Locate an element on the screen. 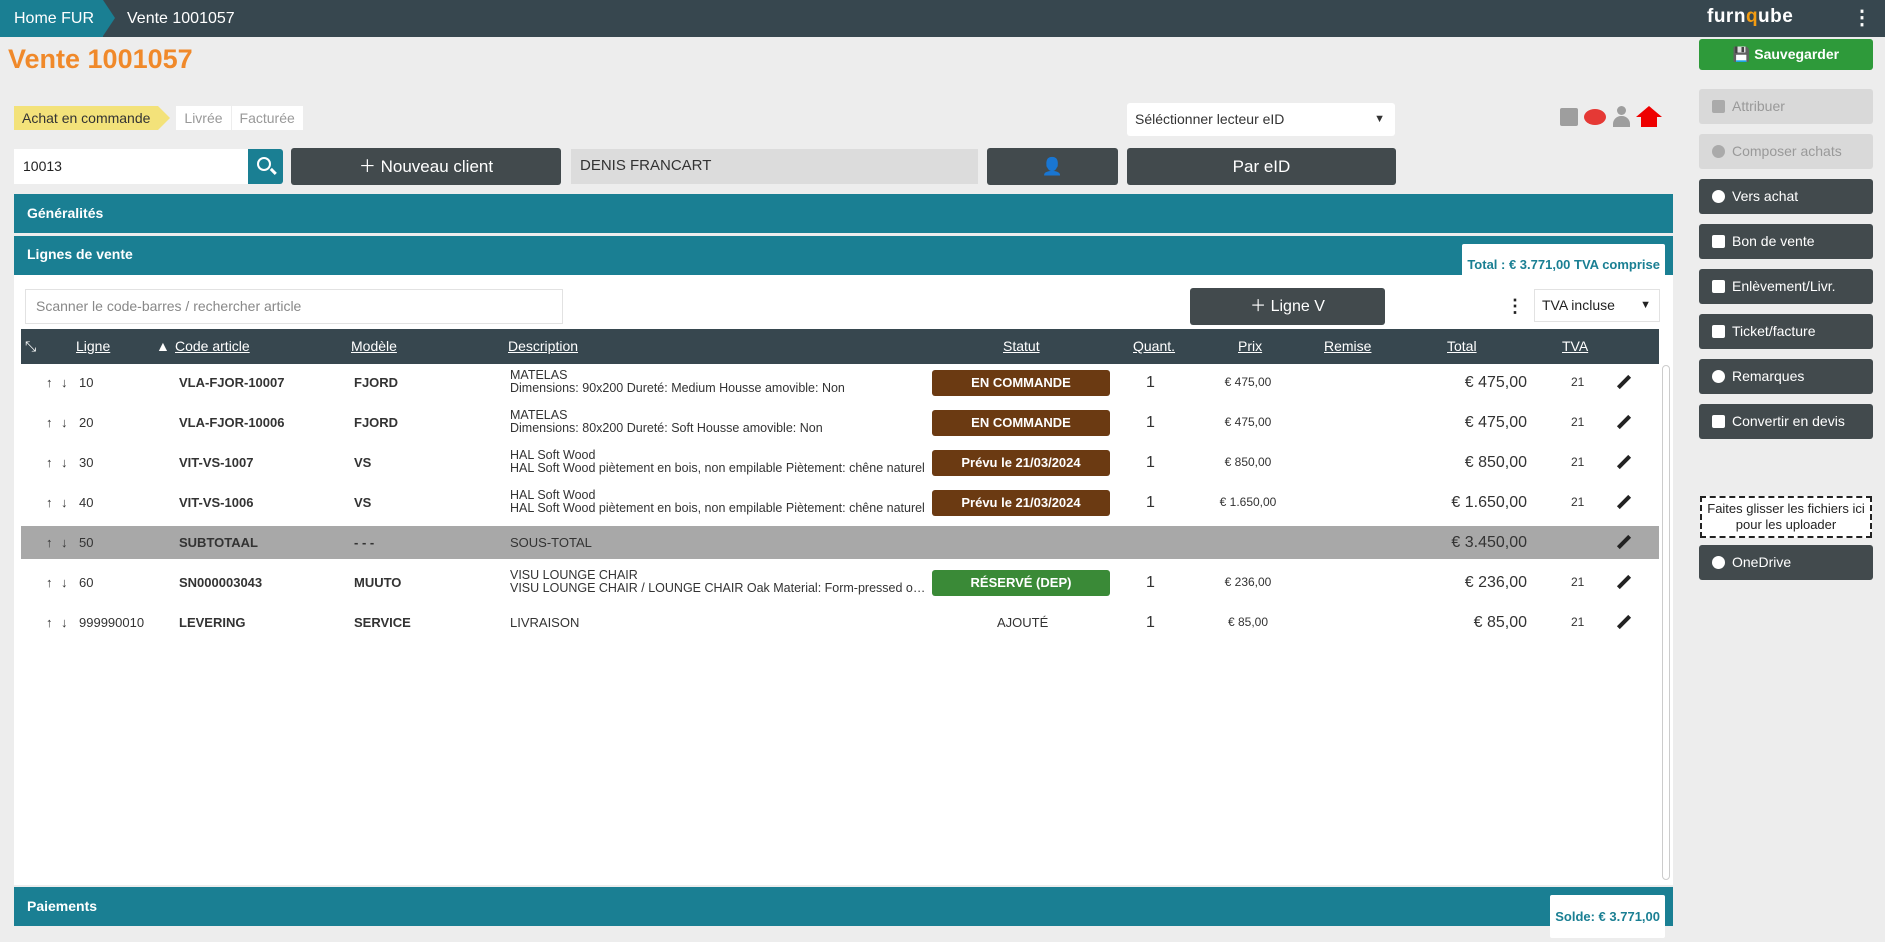 The image size is (1885, 942). col-statut: Statut is located at coordinates (1021, 346).